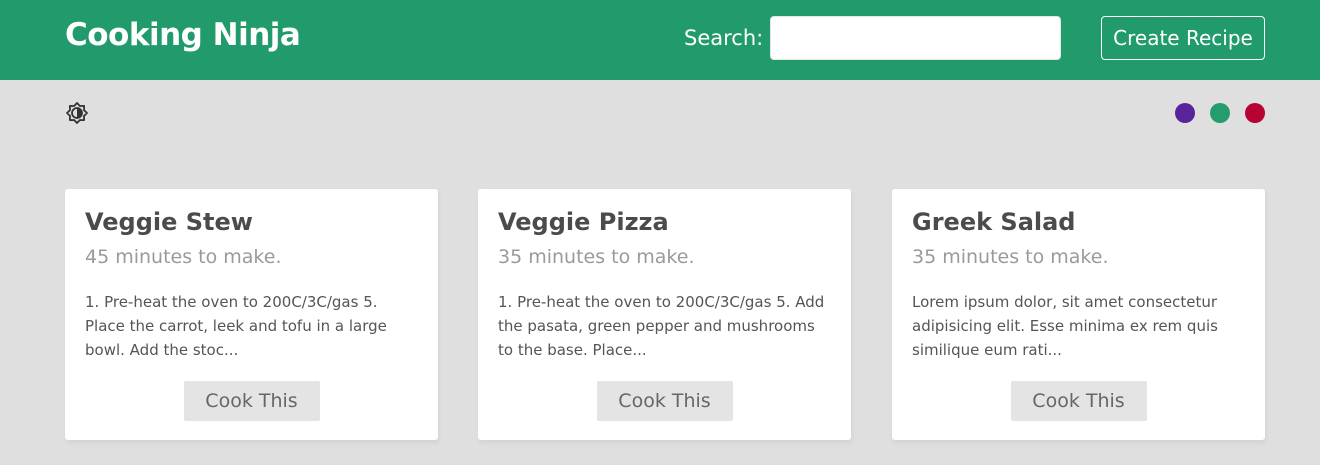 The width and height of the screenshot is (1320, 465). Describe the element at coordinates (915, 38) in the screenshot. I see `search-input` at that location.